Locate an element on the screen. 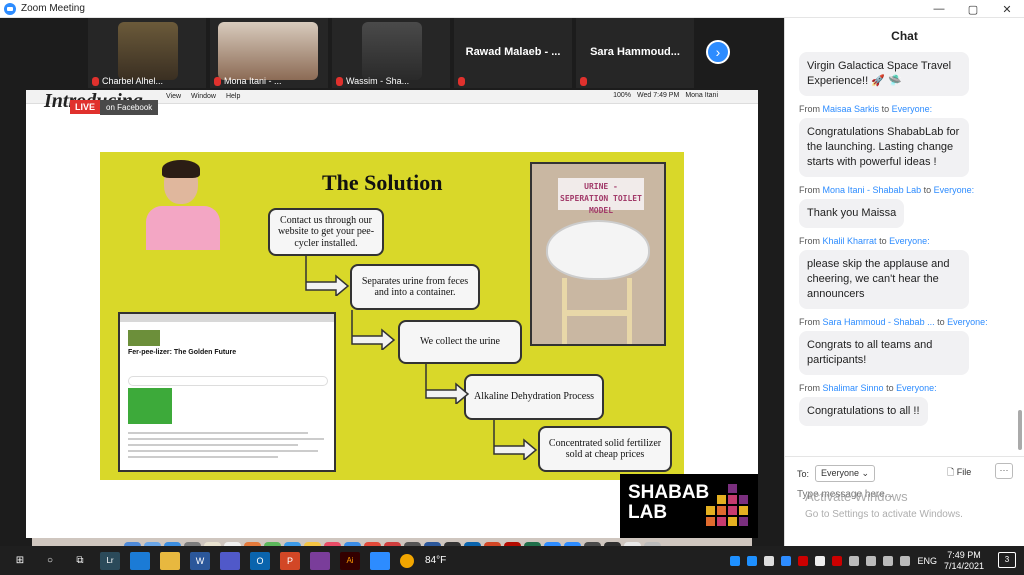  language-indicator: ENG is located at coordinates (927, 561).